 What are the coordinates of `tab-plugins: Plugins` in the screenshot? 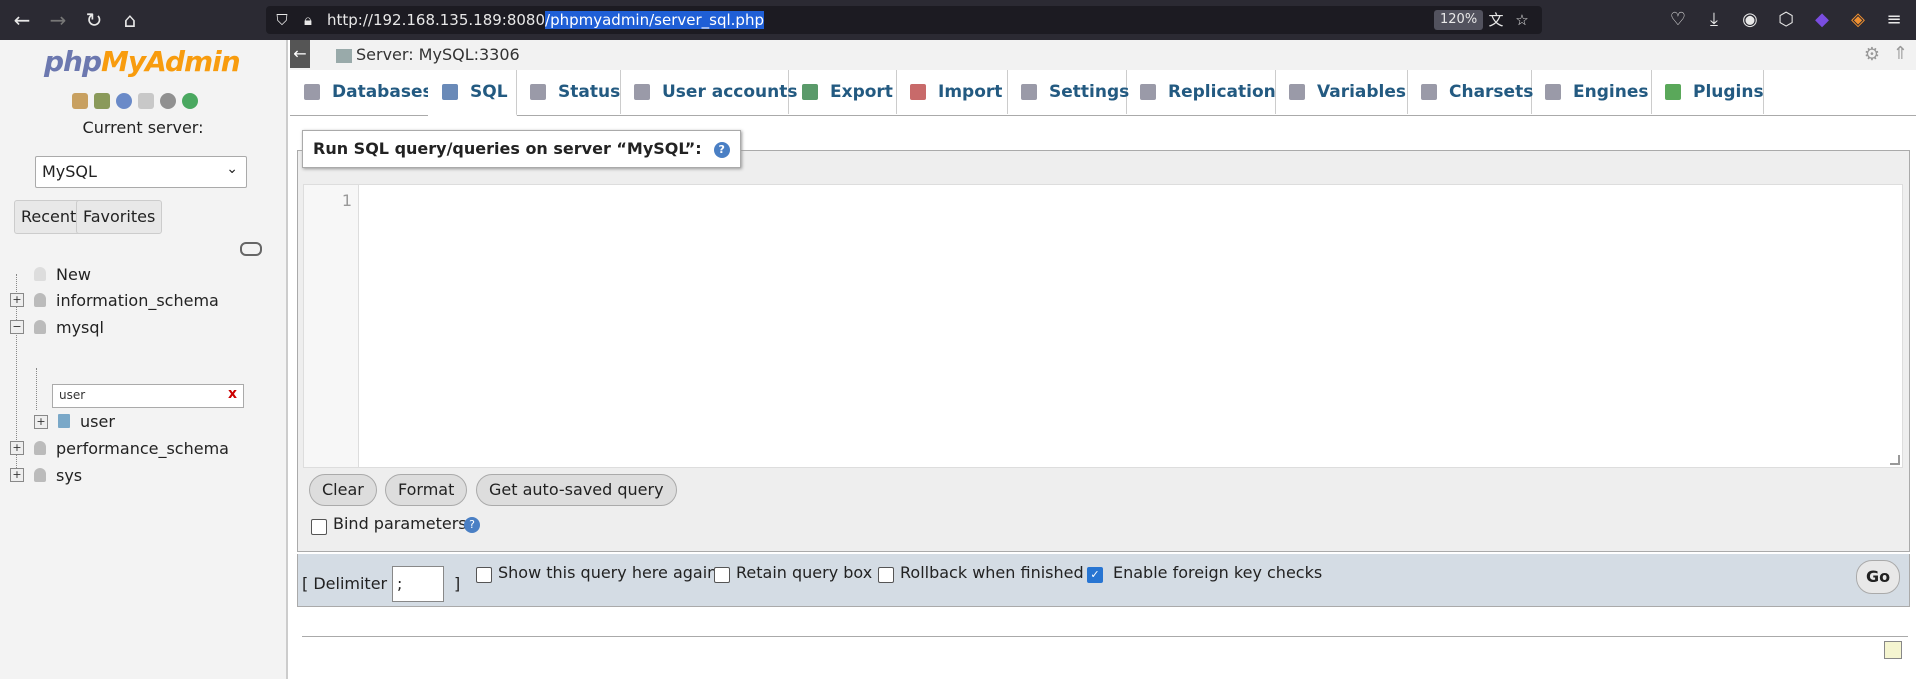 It's located at (1707, 92).